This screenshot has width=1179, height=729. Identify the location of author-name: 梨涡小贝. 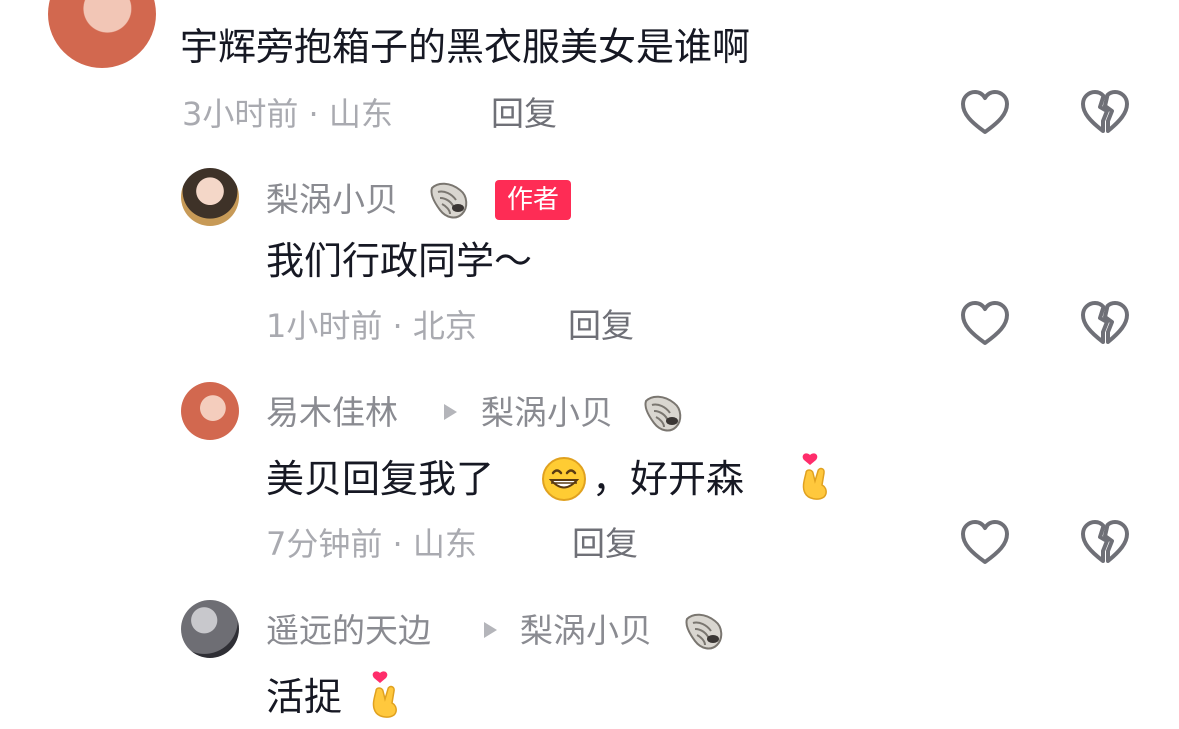
(332, 200).